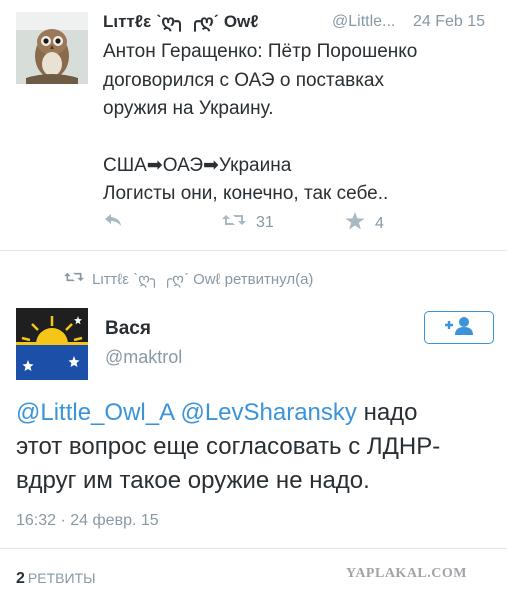 The image size is (507, 604). What do you see at coordinates (406, 573) in the screenshot?
I see `site-watermark: YAPLAKAL.COM` at bounding box center [406, 573].